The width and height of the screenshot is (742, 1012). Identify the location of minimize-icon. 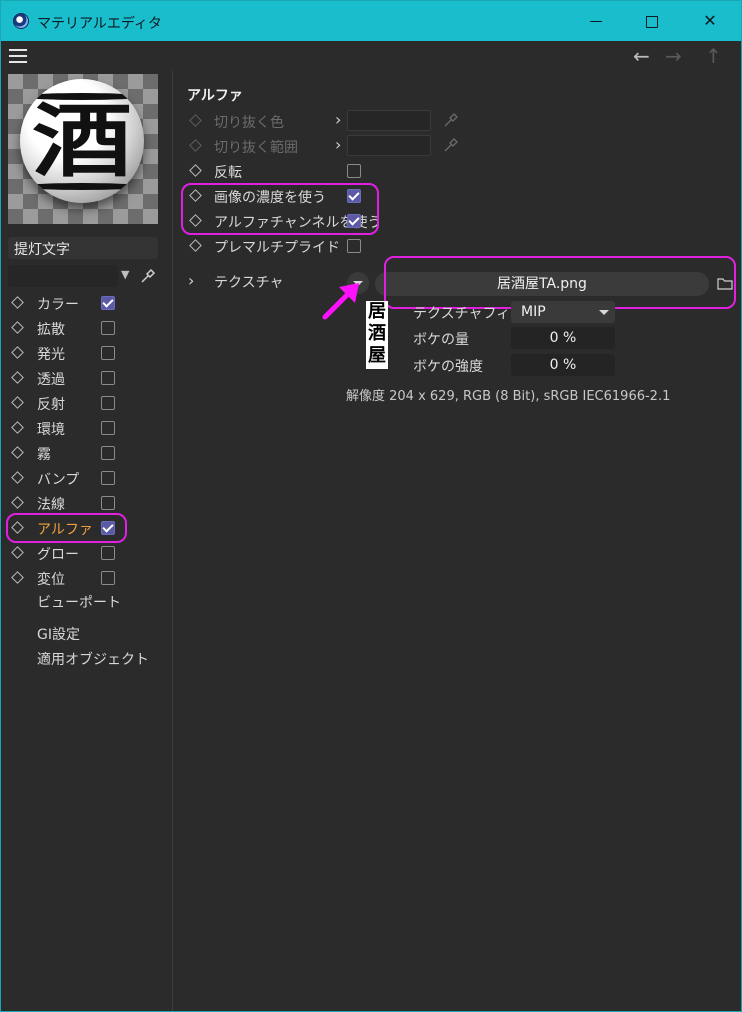
(596, 21).